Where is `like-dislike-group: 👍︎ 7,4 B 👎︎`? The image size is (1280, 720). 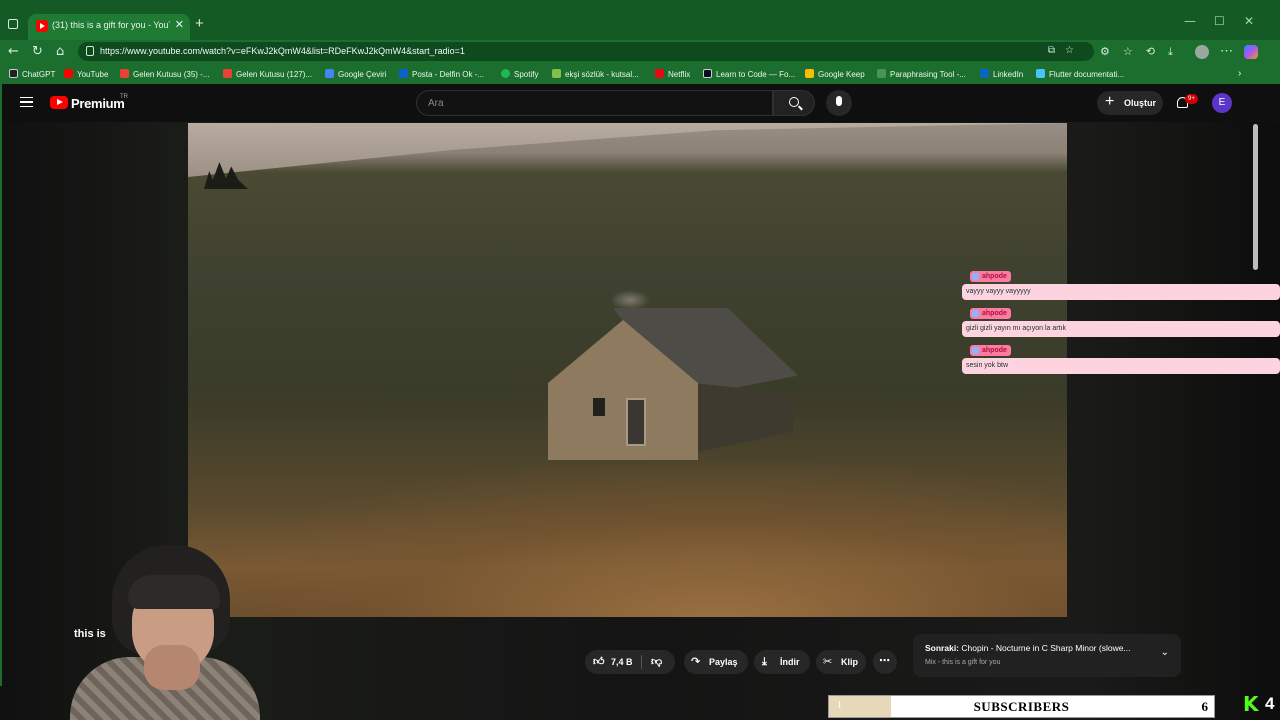 like-dislike-group: 👍︎ 7,4 B 👎︎ is located at coordinates (630, 662).